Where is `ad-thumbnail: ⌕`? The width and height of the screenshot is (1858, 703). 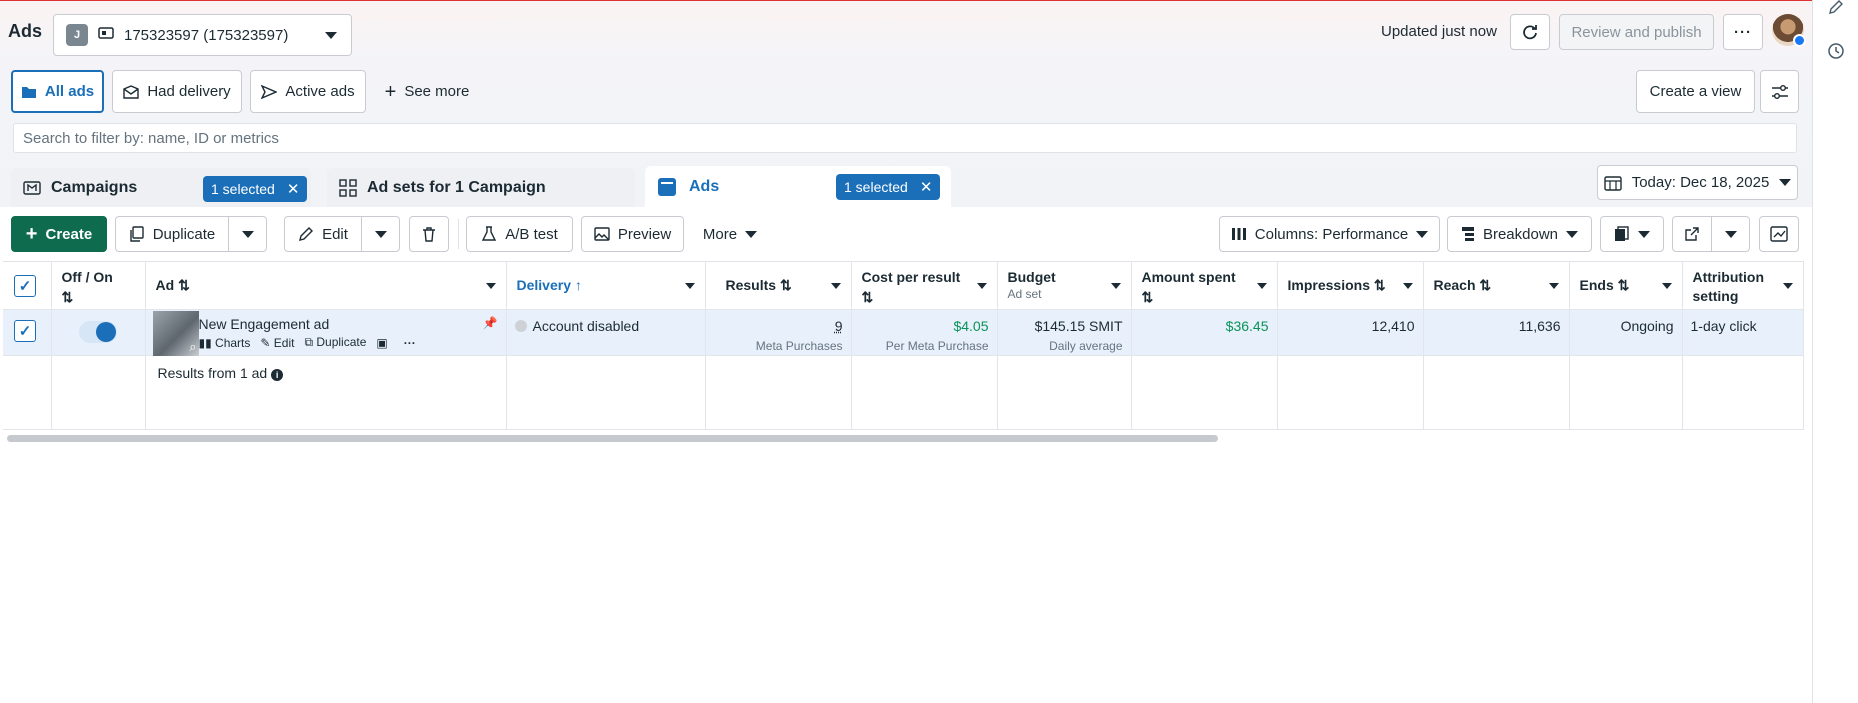
ad-thumbnail: ⌕ is located at coordinates (175, 333).